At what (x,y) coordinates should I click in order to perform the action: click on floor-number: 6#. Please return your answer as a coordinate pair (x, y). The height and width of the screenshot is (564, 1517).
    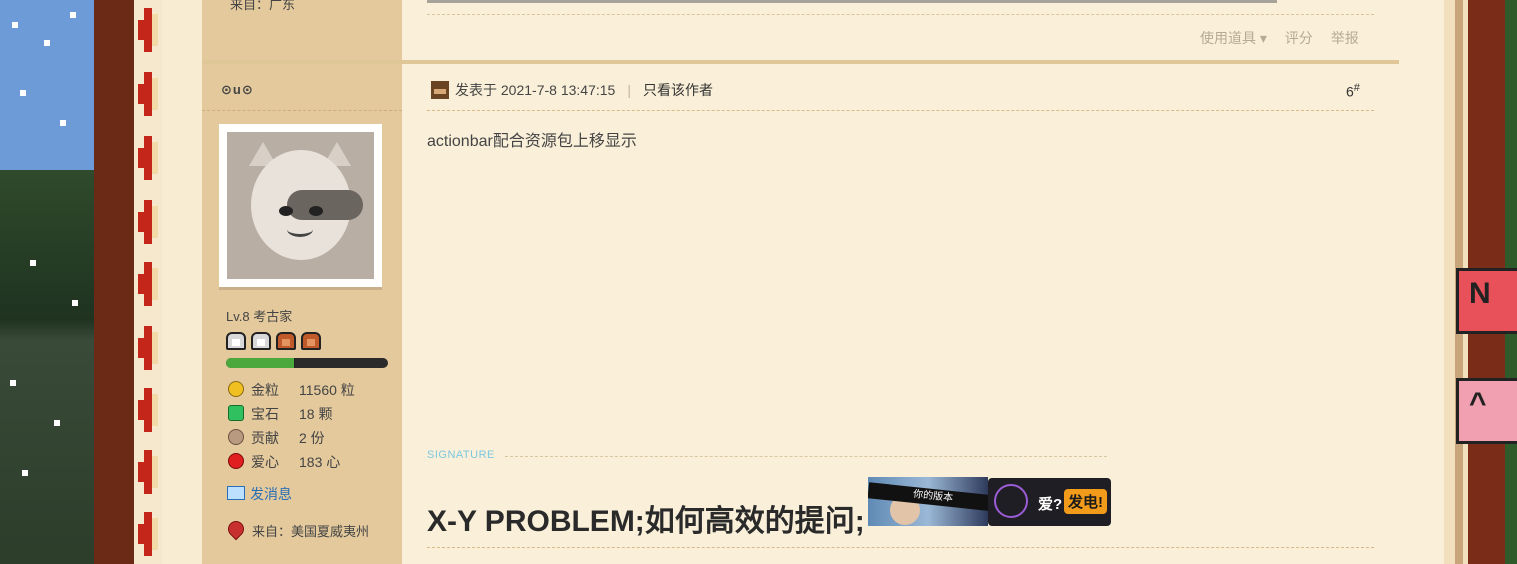
    Looking at the image, I should click on (1353, 91).